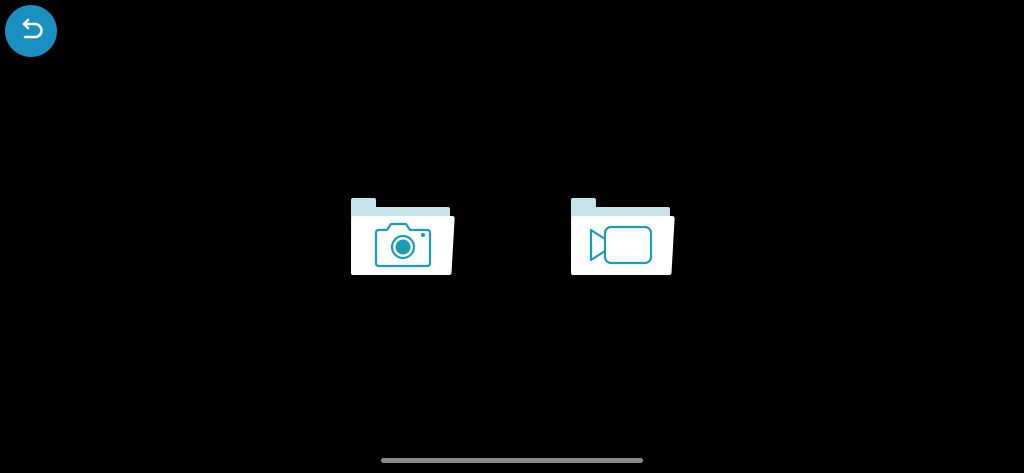 This screenshot has height=473, width=1024. I want to click on back-arrow-icon, so click(32, 28).